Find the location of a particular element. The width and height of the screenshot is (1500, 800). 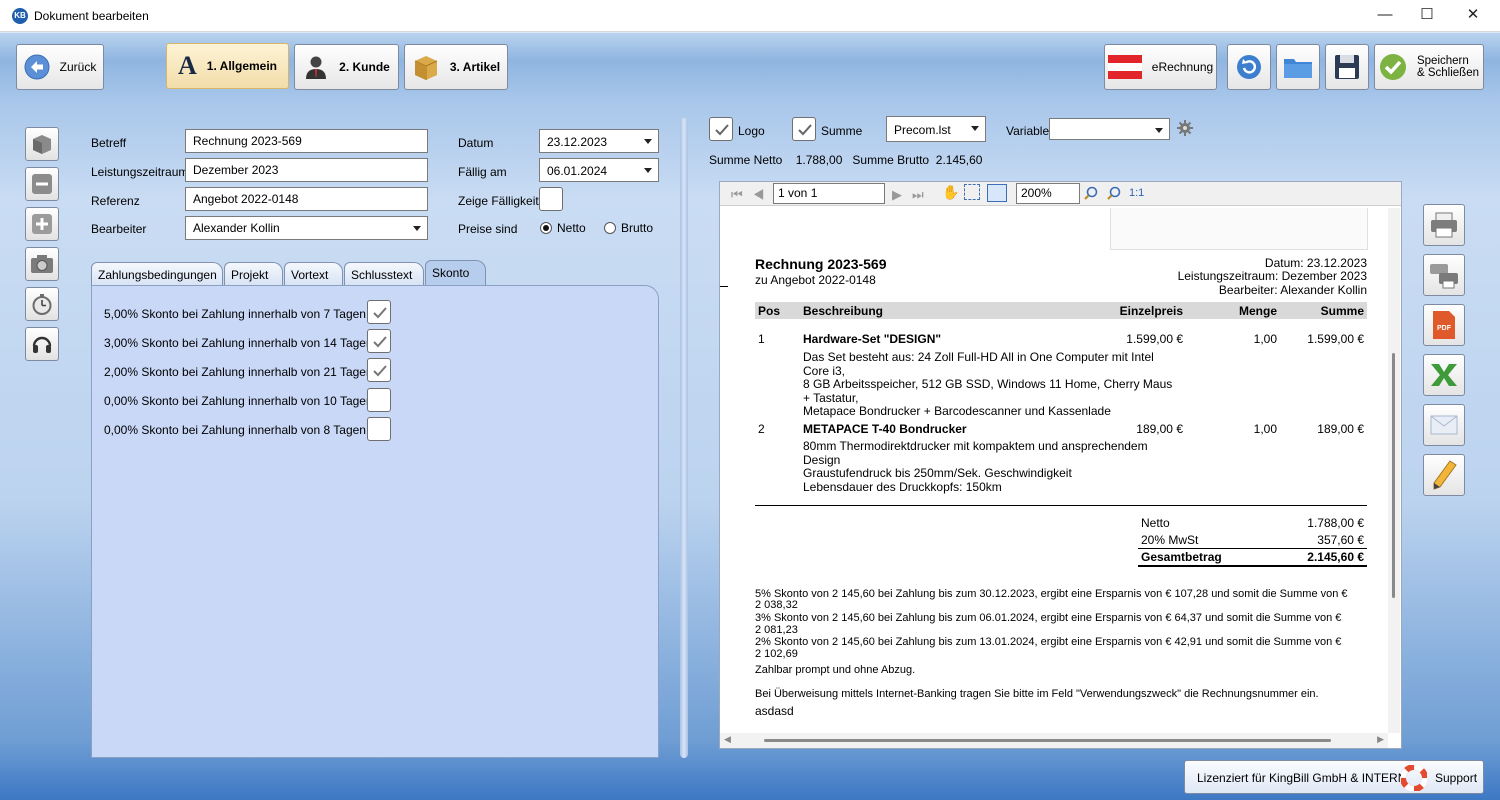

pdf-button: PDF is located at coordinates (1444, 325).